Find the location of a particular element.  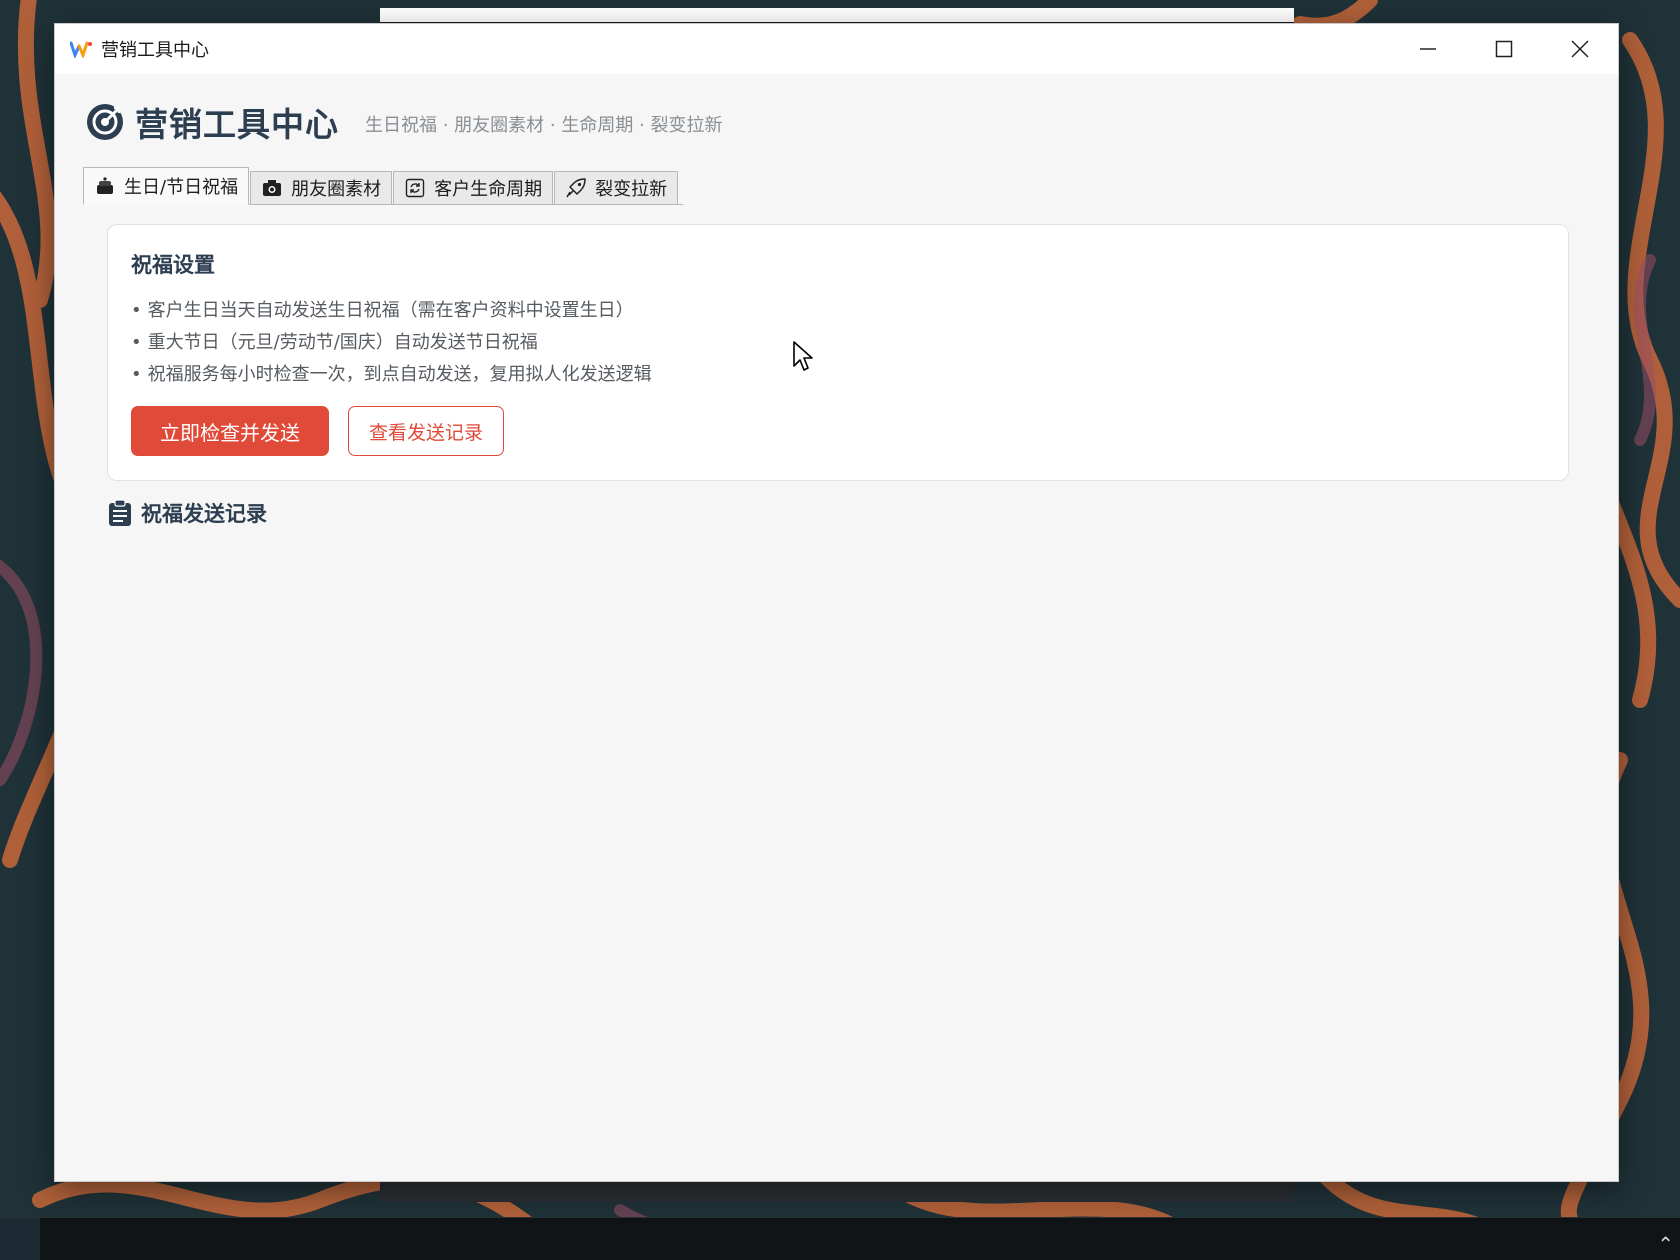

card-title: 祝福设置 is located at coordinates (173, 265).